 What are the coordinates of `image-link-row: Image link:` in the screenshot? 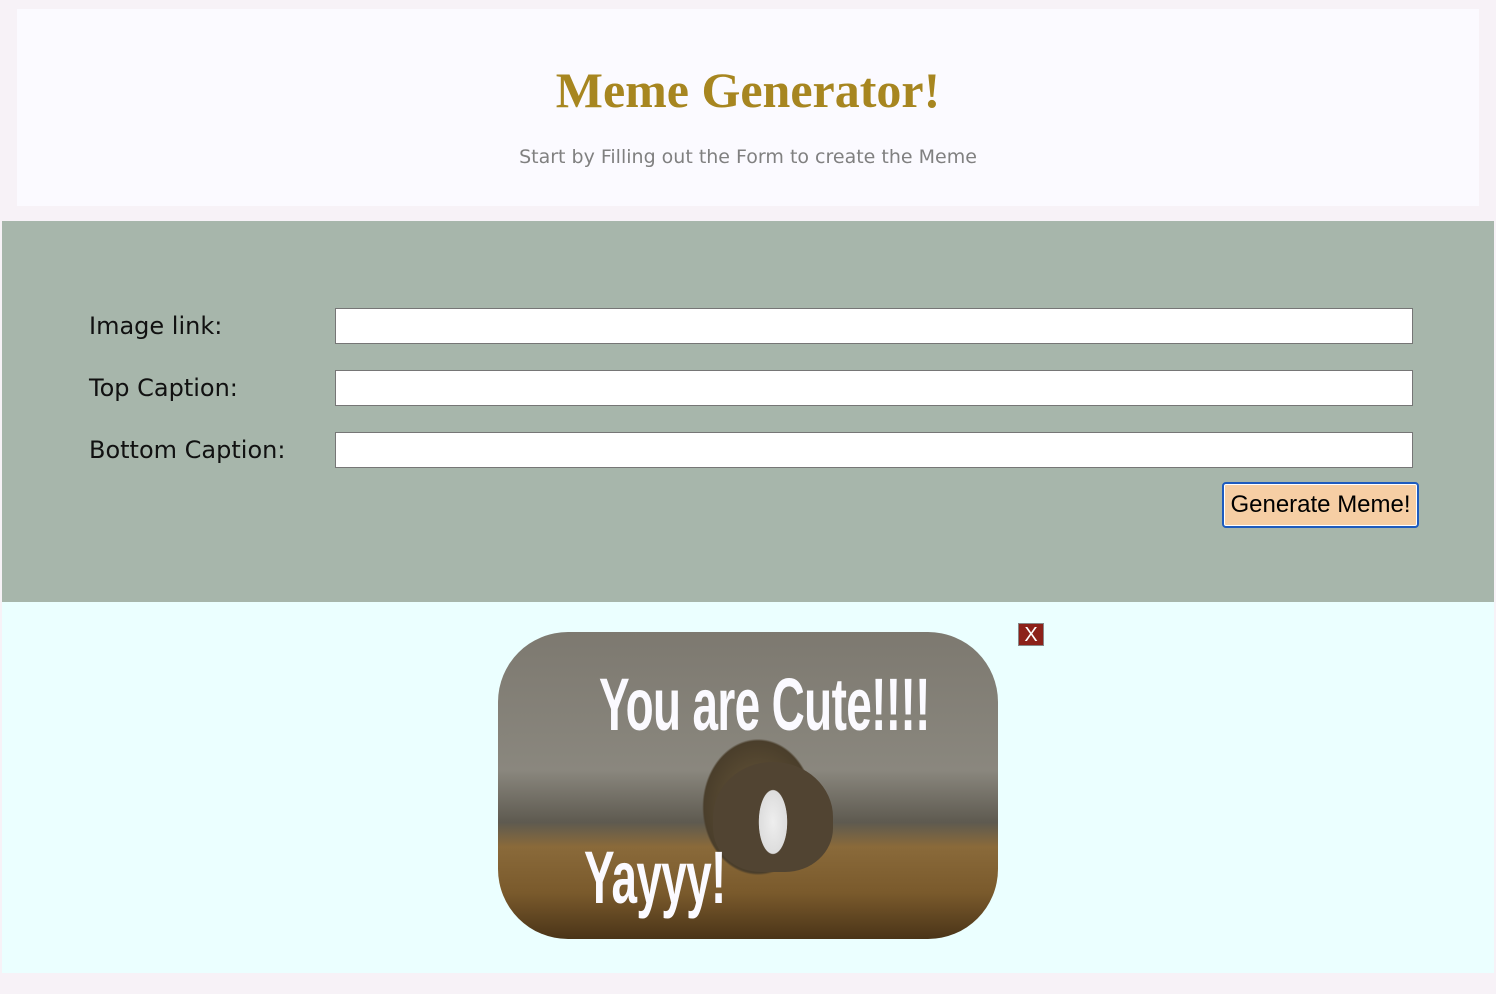 It's located at (751, 327).